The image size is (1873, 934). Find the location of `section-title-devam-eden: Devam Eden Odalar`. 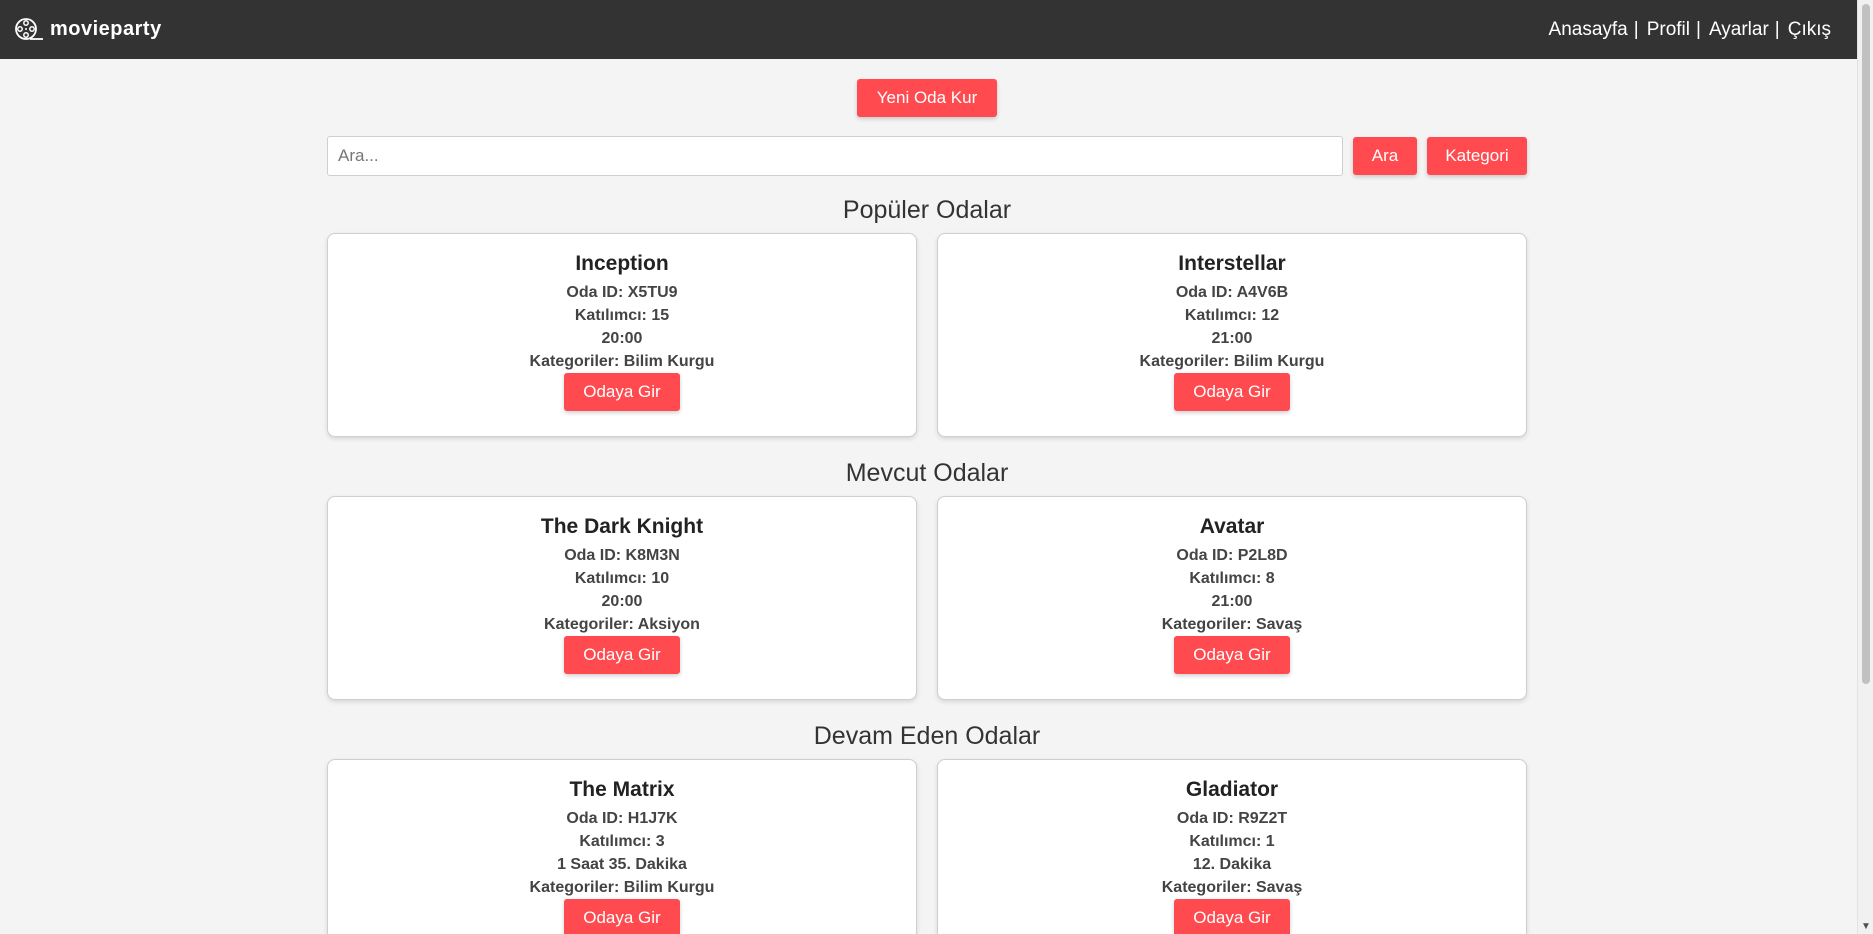

section-title-devam-eden: Devam Eden Odalar is located at coordinates (927, 736).